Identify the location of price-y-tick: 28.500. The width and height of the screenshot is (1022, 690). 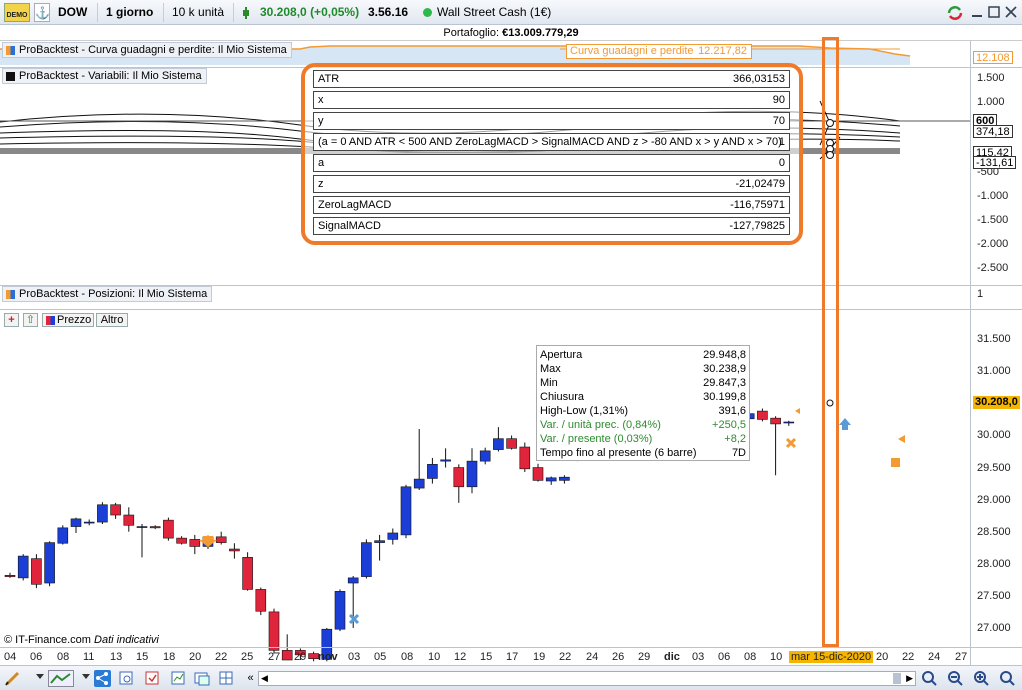
(994, 531).